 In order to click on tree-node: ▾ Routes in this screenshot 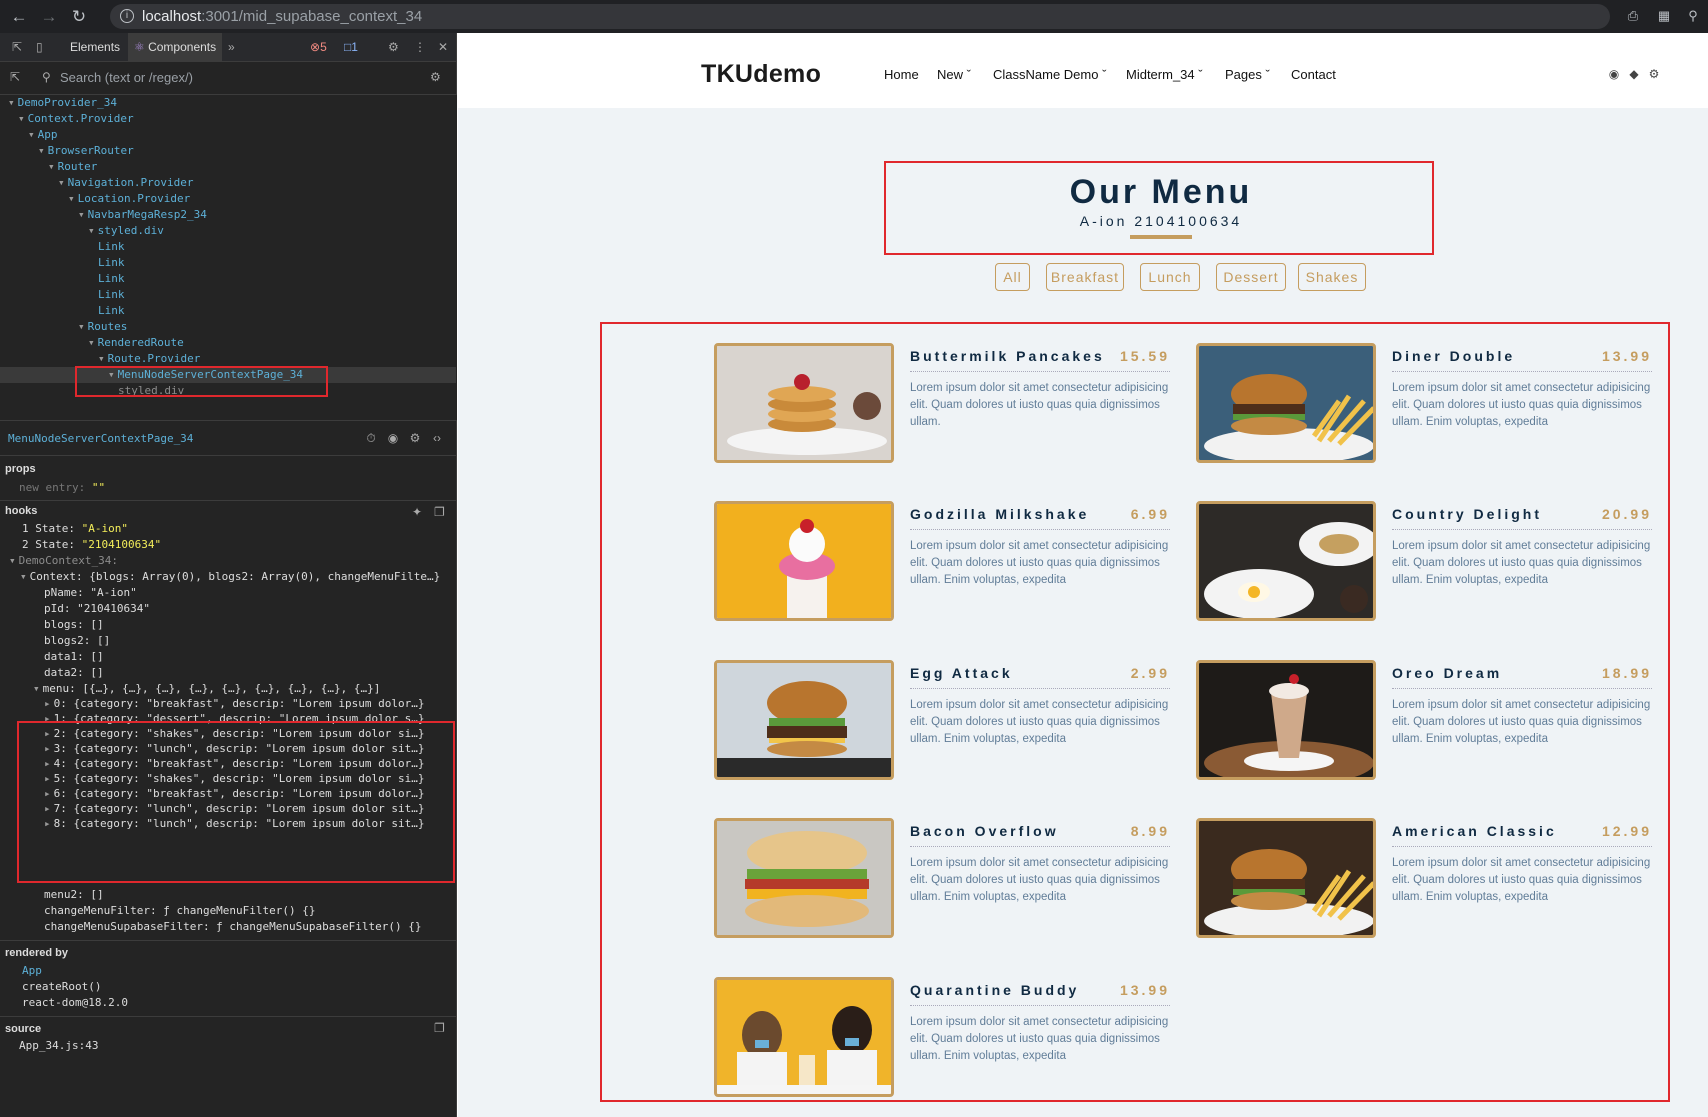, I will do `click(102, 327)`.